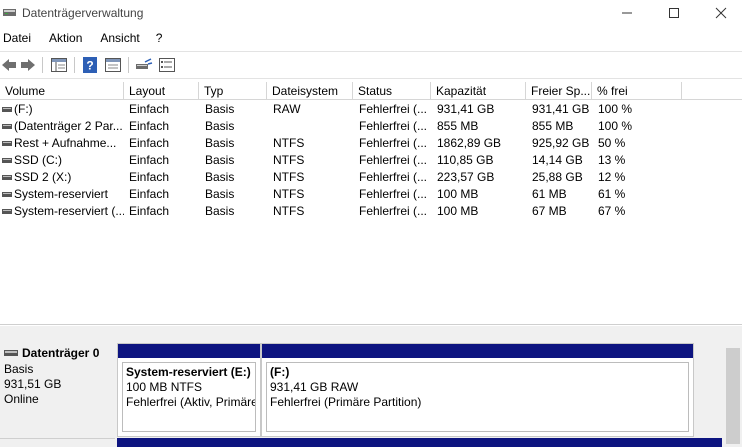 The height and width of the screenshot is (447, 742). I want to click on menu-ansicht: Ansicht, so click(121, 39).